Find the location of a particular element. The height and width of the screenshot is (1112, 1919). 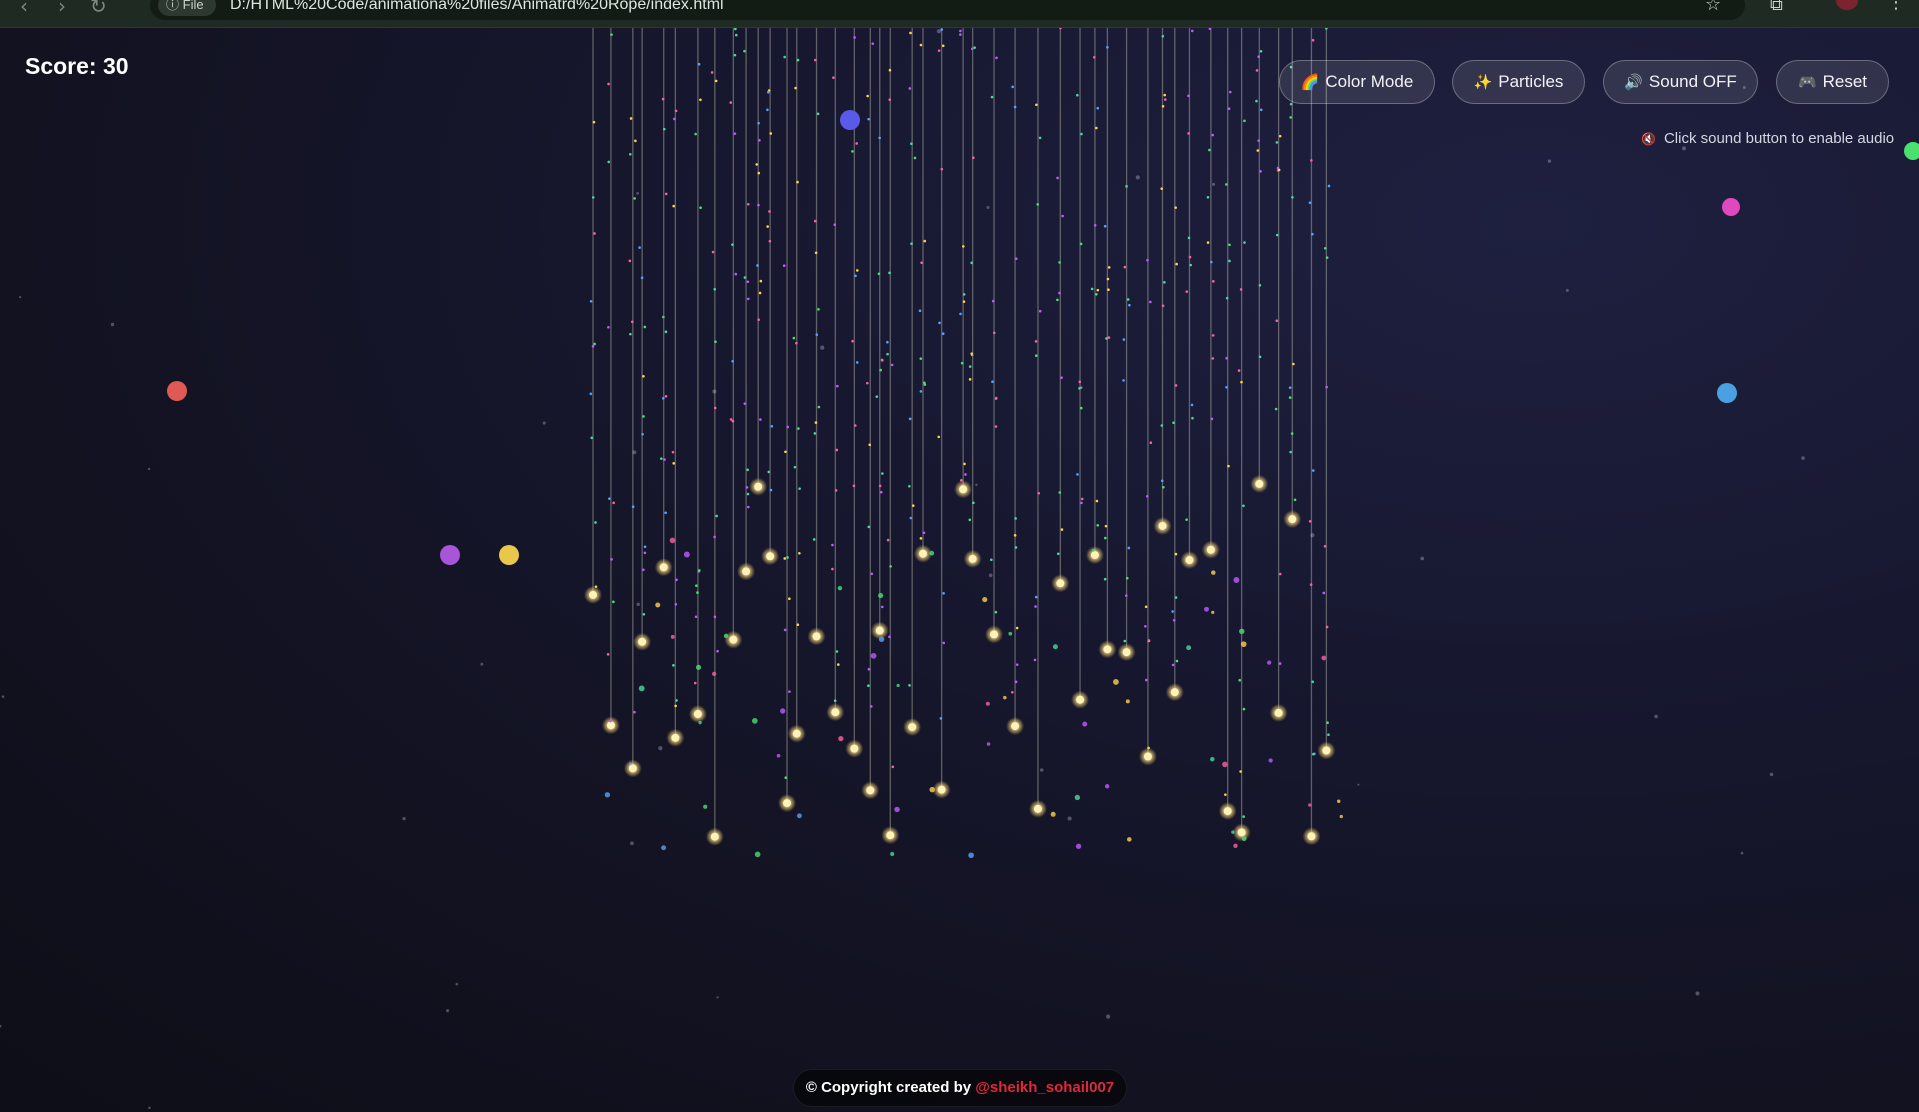

color-mode-label: Color Mode is located at coordinates (1369, 81).